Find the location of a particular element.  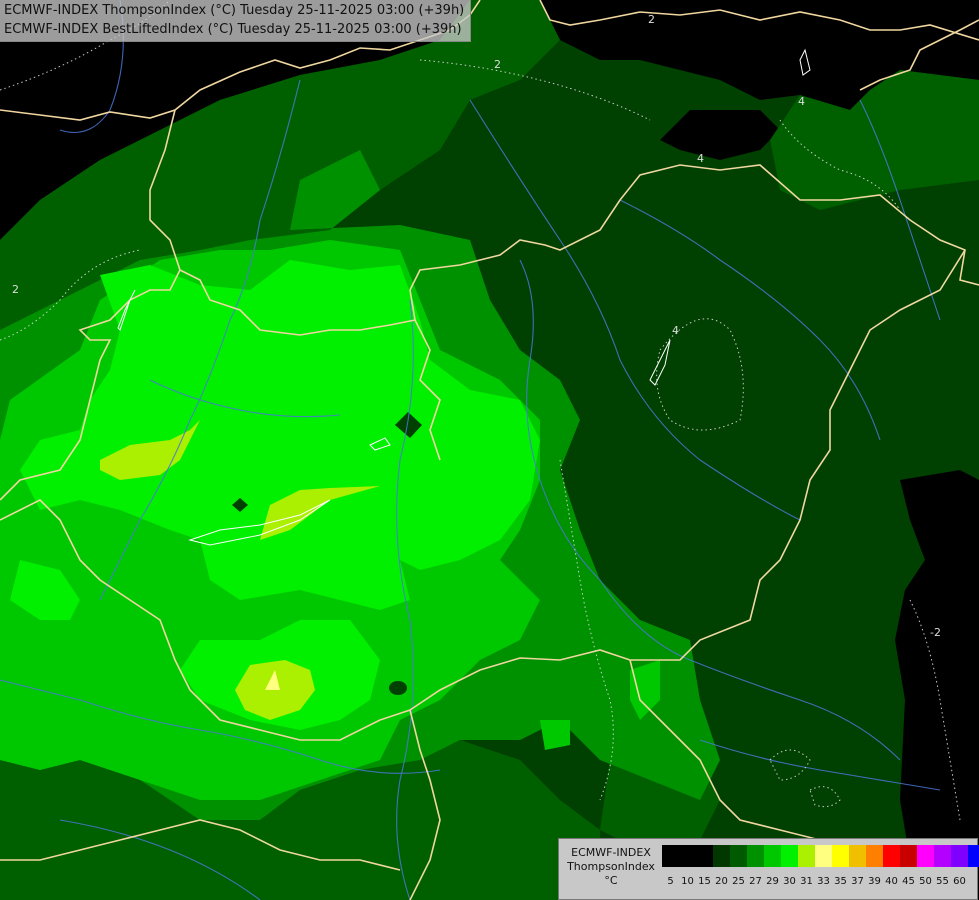

legend-tick: 45 is located at coordinates (908, 881).